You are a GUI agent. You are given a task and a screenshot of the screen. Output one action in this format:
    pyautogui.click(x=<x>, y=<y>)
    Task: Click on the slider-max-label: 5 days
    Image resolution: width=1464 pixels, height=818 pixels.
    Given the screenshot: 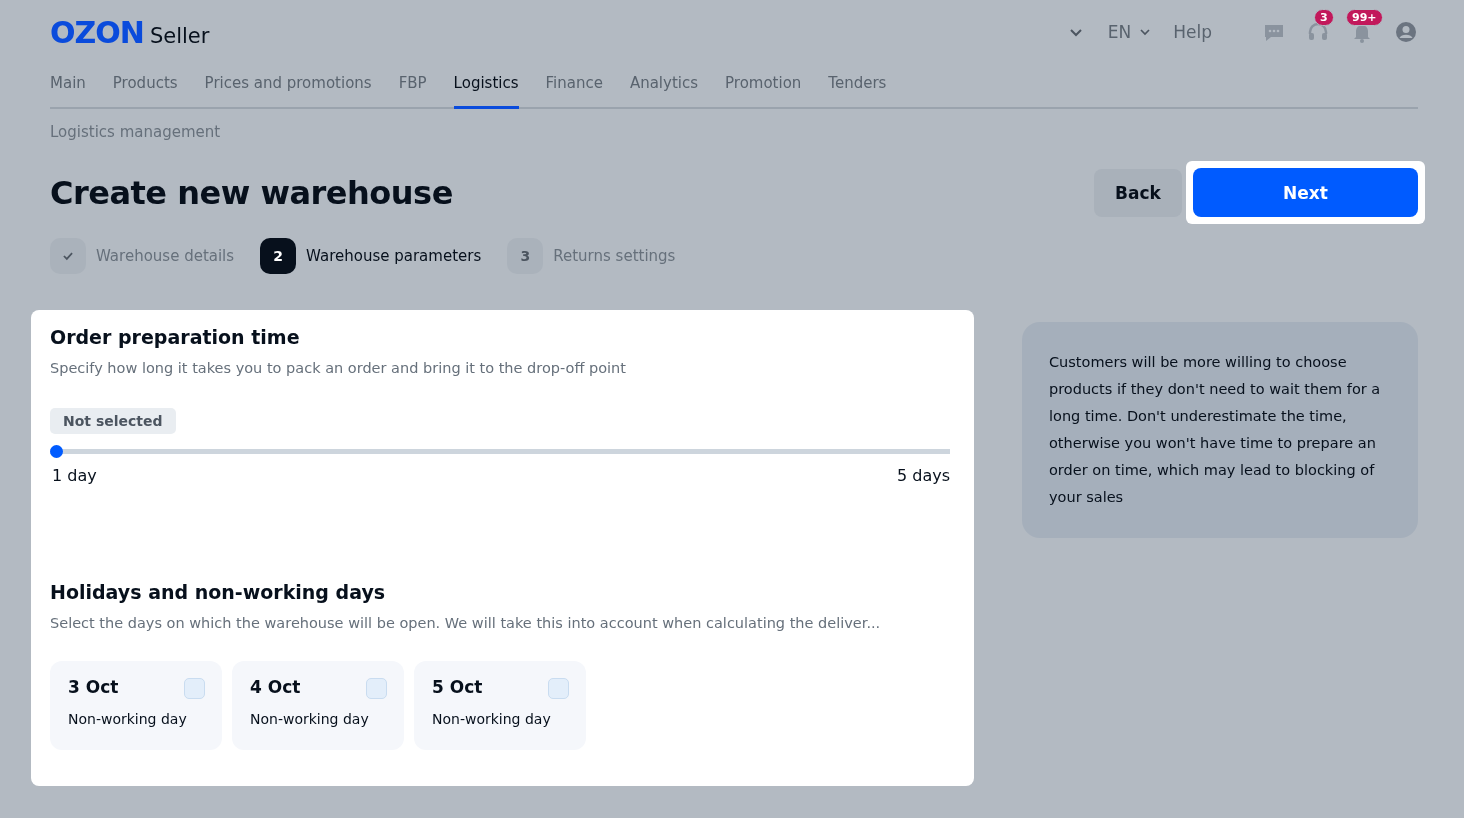 What is the action you would take?
    pyautogui.click(x=923, y=475)
    